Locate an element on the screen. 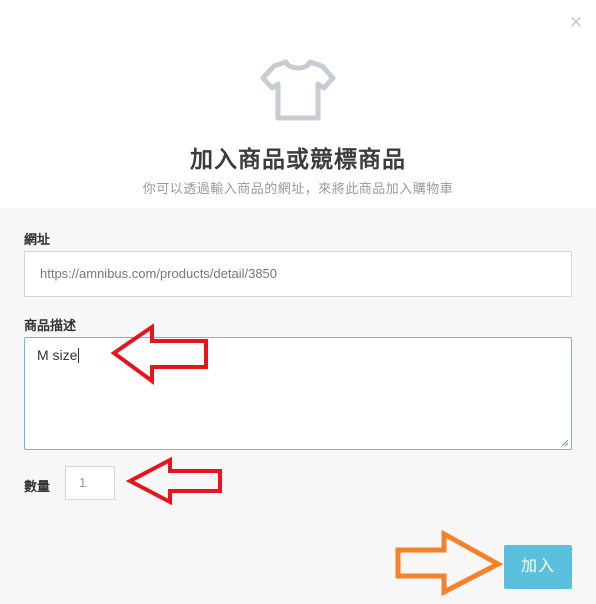 The height and width of the screenshot is (604, 596). description-label: 商品描述 is located at coordinates (50, 325).